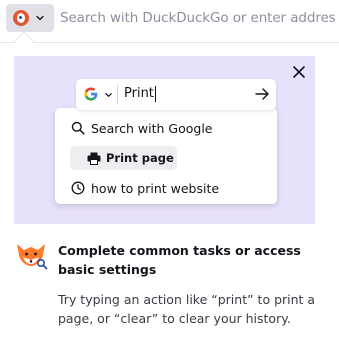 The height and width of the screenshot is (363, 339). I want to click on suggestion-label: Search with Google, so click(152, 128).